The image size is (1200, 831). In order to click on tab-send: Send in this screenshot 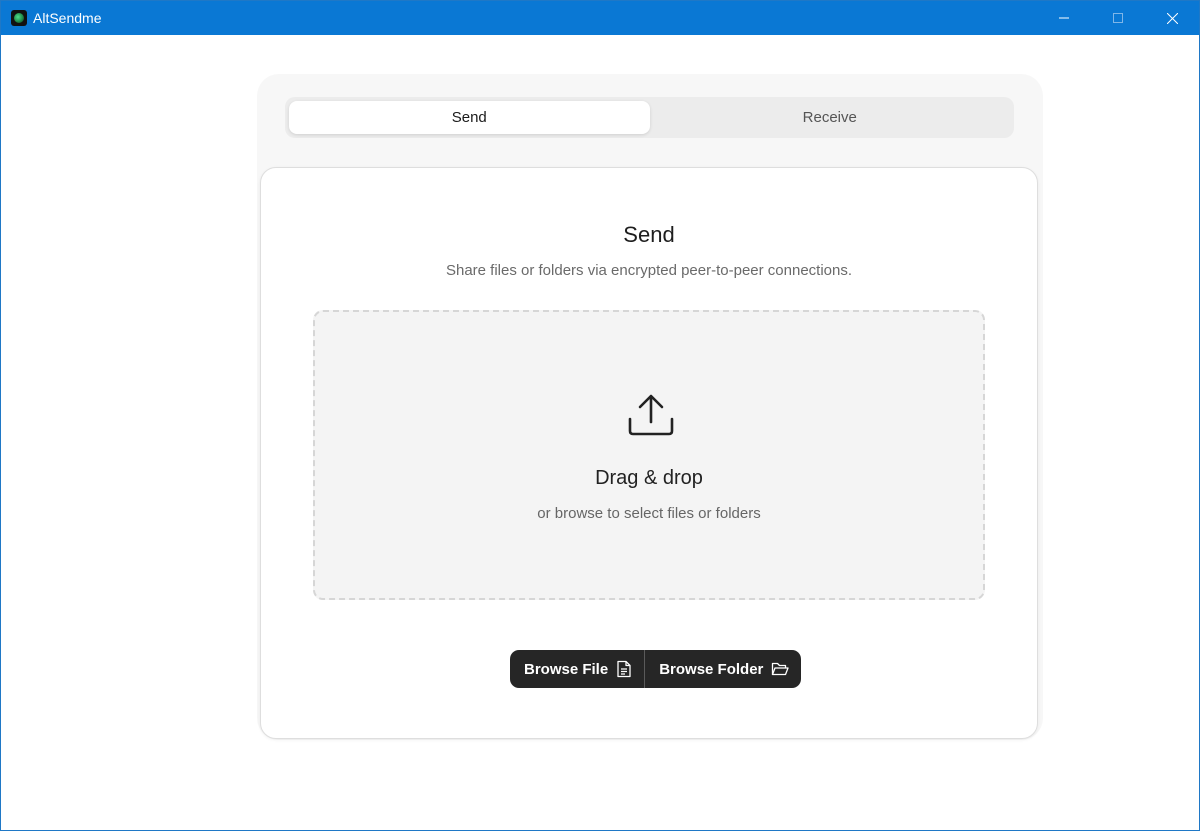, I will do `click(469, 117)`.